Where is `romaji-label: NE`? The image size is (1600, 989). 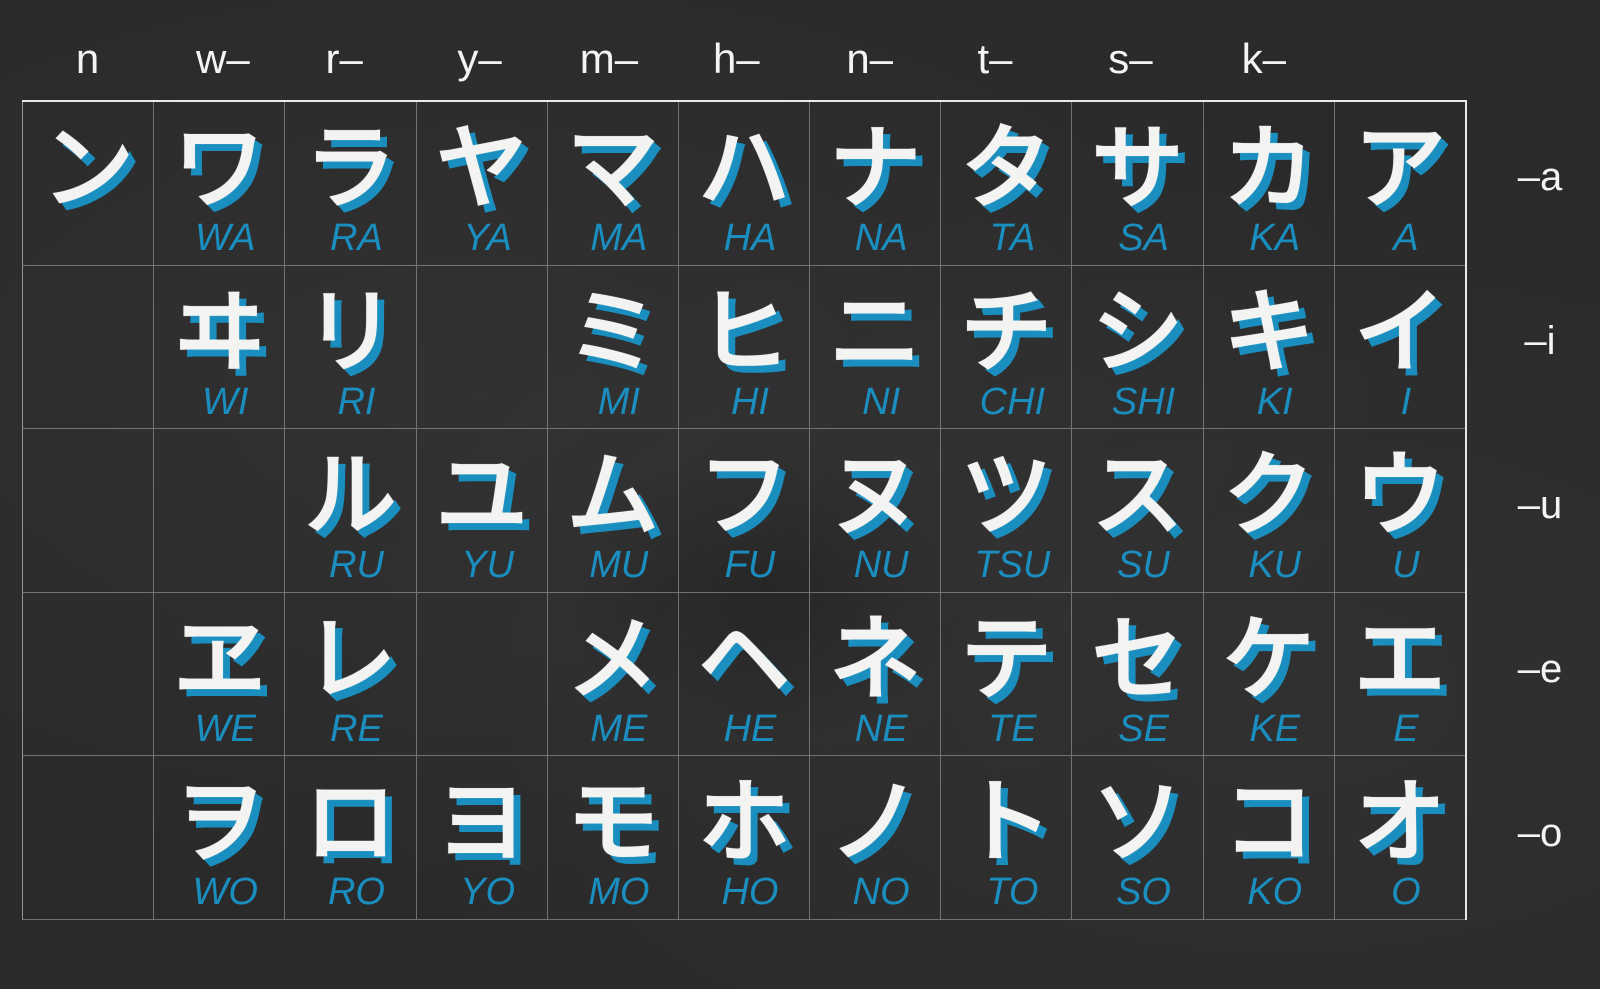
romaji-label: NE is located at coordinates (881, 728).